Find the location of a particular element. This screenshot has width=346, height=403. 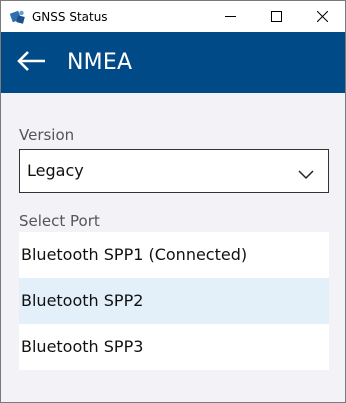

back-arrow-icon is located at coordinates (31, 63).